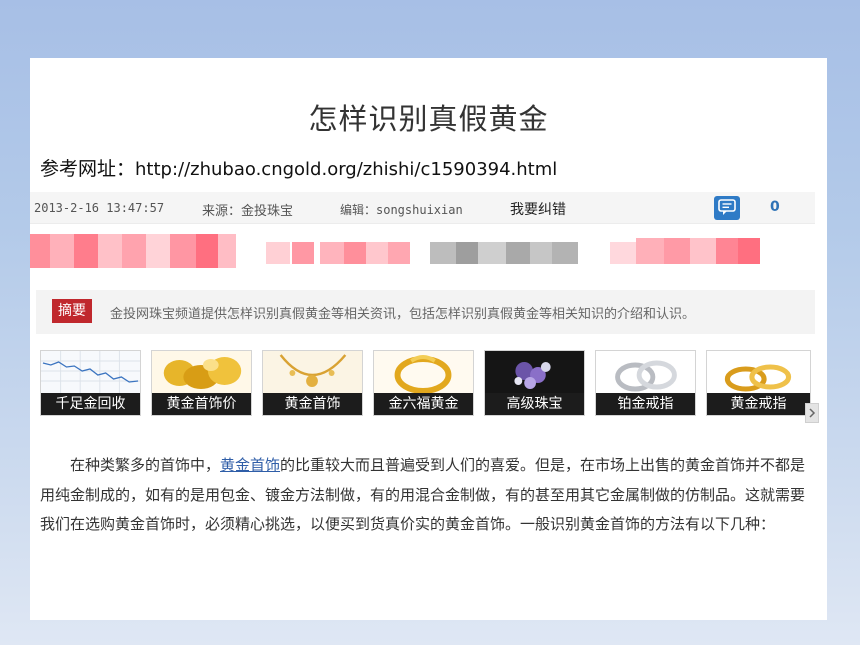 Image resolution: width=860 pixels, height=645 pixels. I want to click on thumbnail-item: 黄金戒指, so click(758, 383).